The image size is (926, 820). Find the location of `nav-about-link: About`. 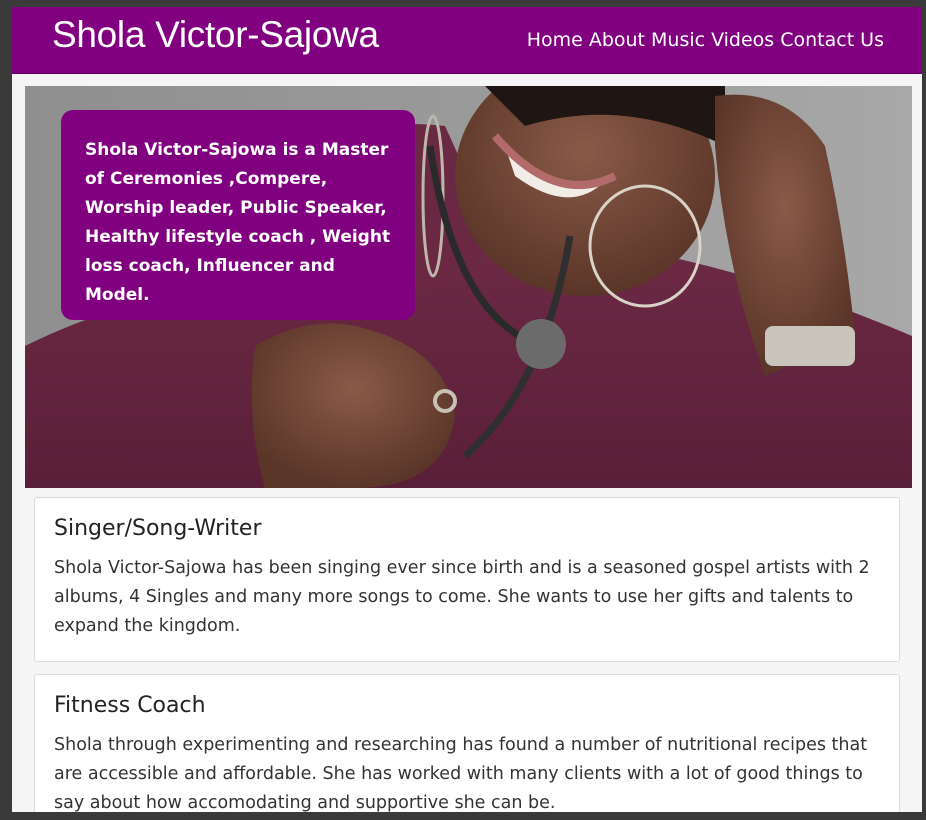

nav-about-link: About is located at coordinates (617, 40).